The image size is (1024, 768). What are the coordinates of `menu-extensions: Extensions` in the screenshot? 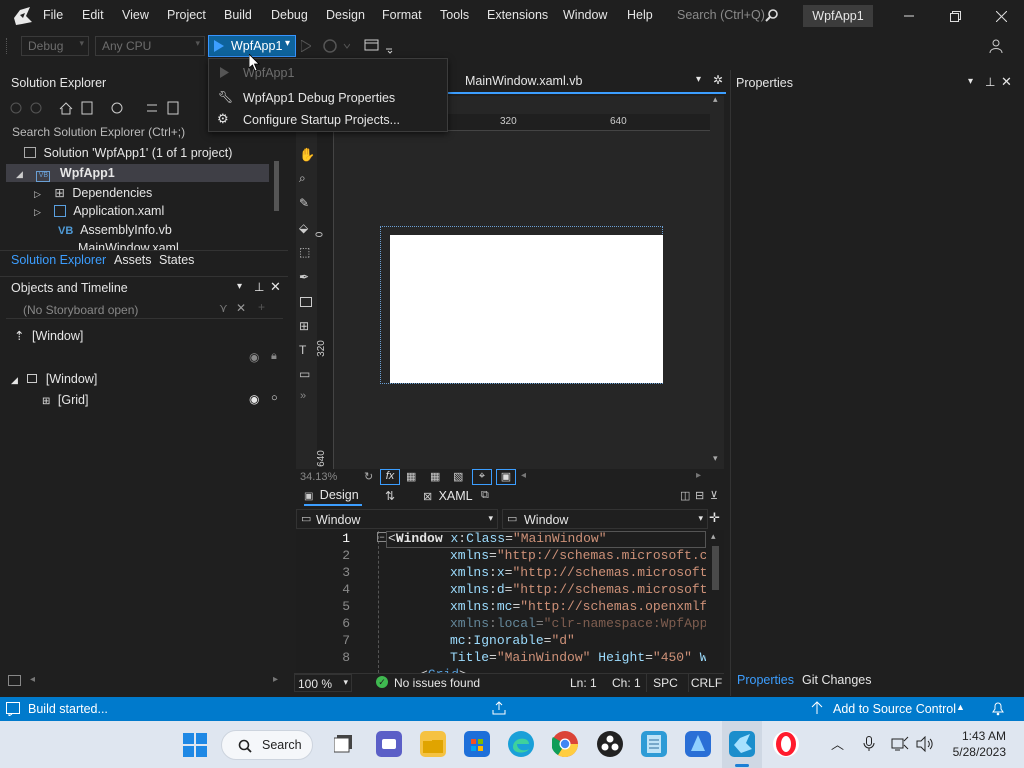 It's located at (517, 15).